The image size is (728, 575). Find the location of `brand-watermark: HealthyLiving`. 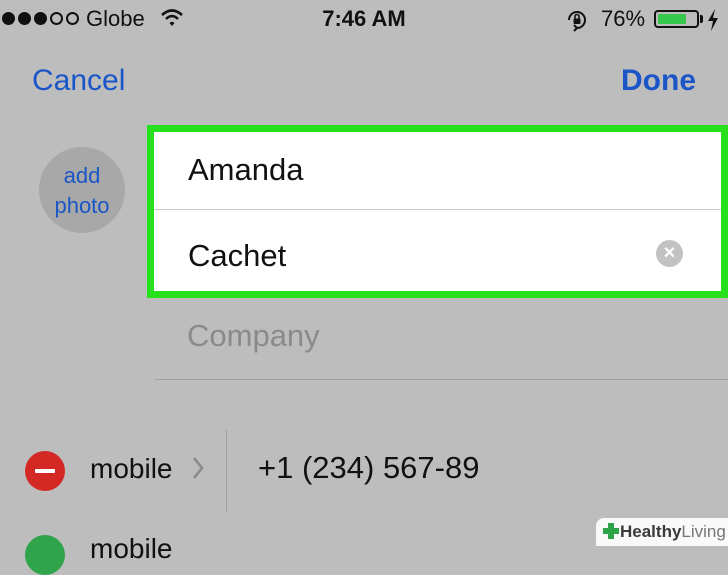

brand-watermark: HealthyLiving is located at coordinates (662, 532).